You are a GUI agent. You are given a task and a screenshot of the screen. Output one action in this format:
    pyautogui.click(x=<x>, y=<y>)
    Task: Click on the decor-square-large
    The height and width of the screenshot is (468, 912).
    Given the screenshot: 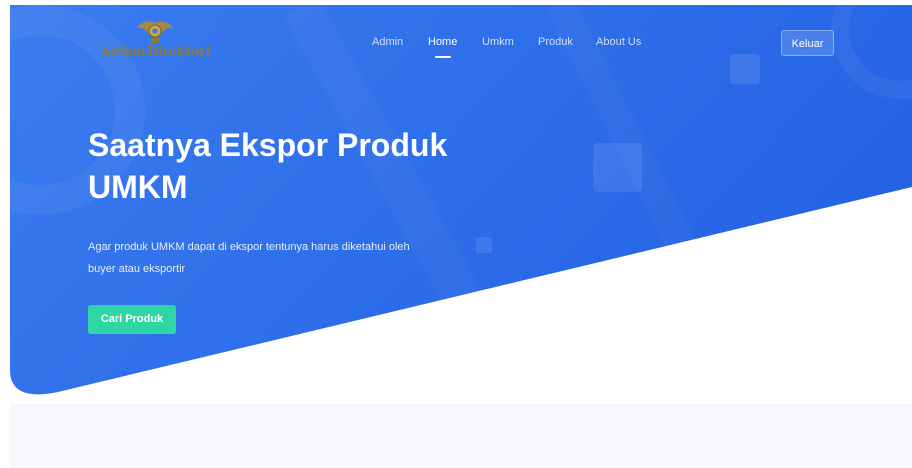 What is the action you would take?
    pyautogui.click(x=617, y=167)
    